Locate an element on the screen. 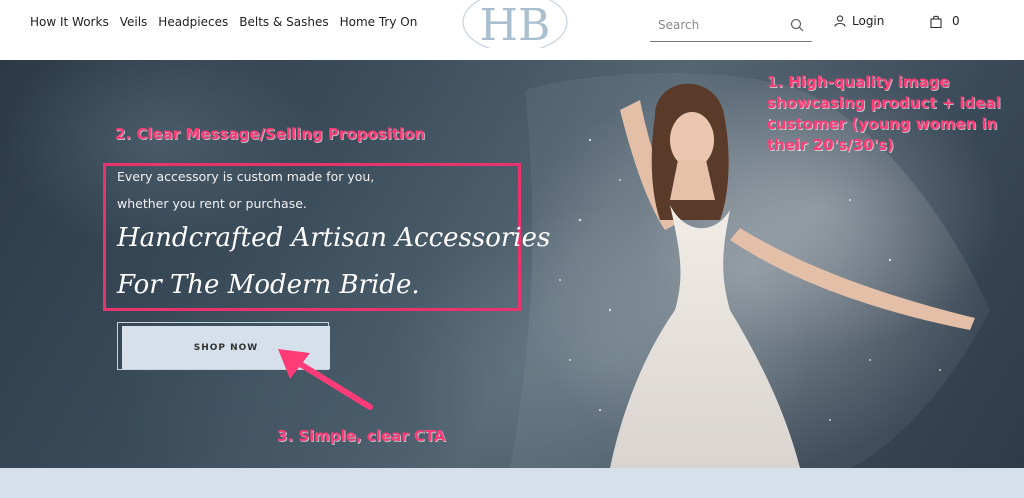 This screenshot has width=1024, height=498. cart-count: 0 is located at coordinates (956, 21).